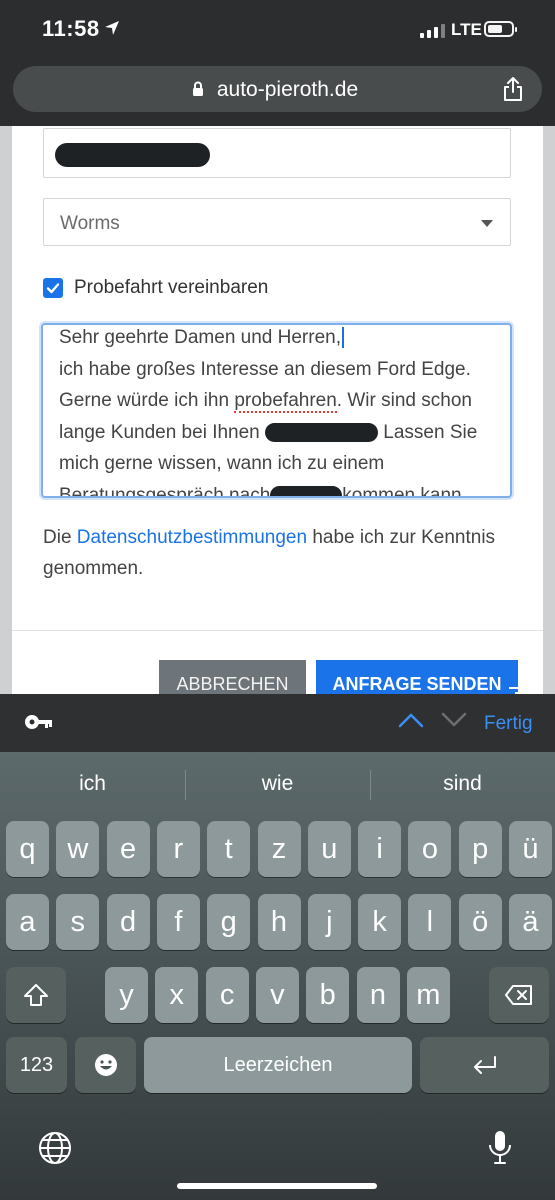  Describe the element at coordinates (380, 849) in the screenshot. I see `key-i: i` at that location.